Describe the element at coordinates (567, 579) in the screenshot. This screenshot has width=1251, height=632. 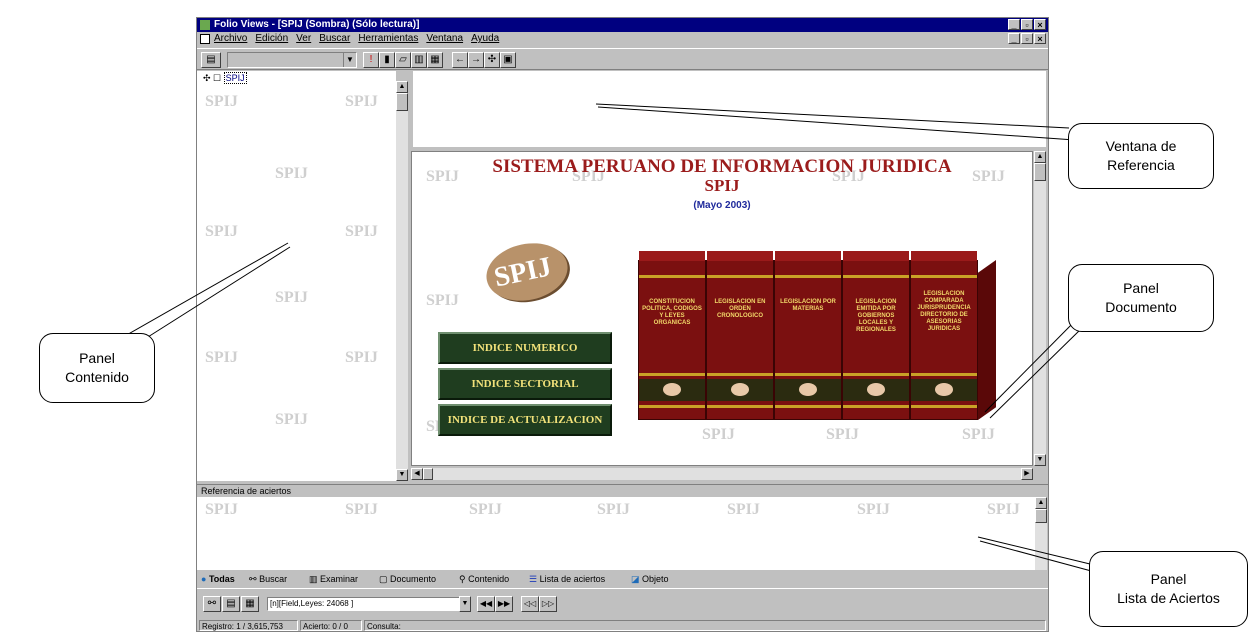
I see `tab-lista-aciertos: ☰ Lista de aciertos` at that location.